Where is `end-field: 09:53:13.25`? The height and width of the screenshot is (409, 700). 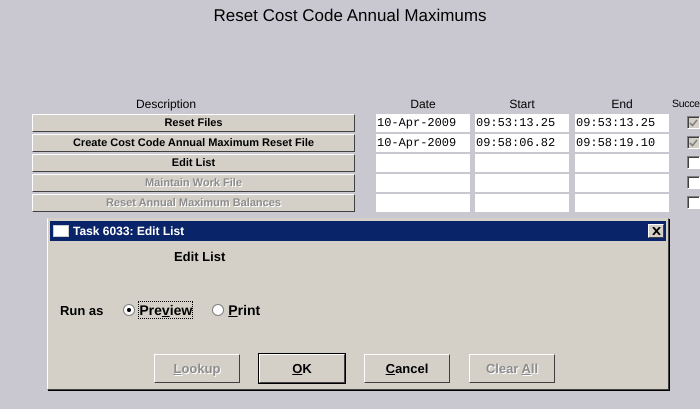
end-field: 09:53:13.25 is located at coordinates (622, 123).